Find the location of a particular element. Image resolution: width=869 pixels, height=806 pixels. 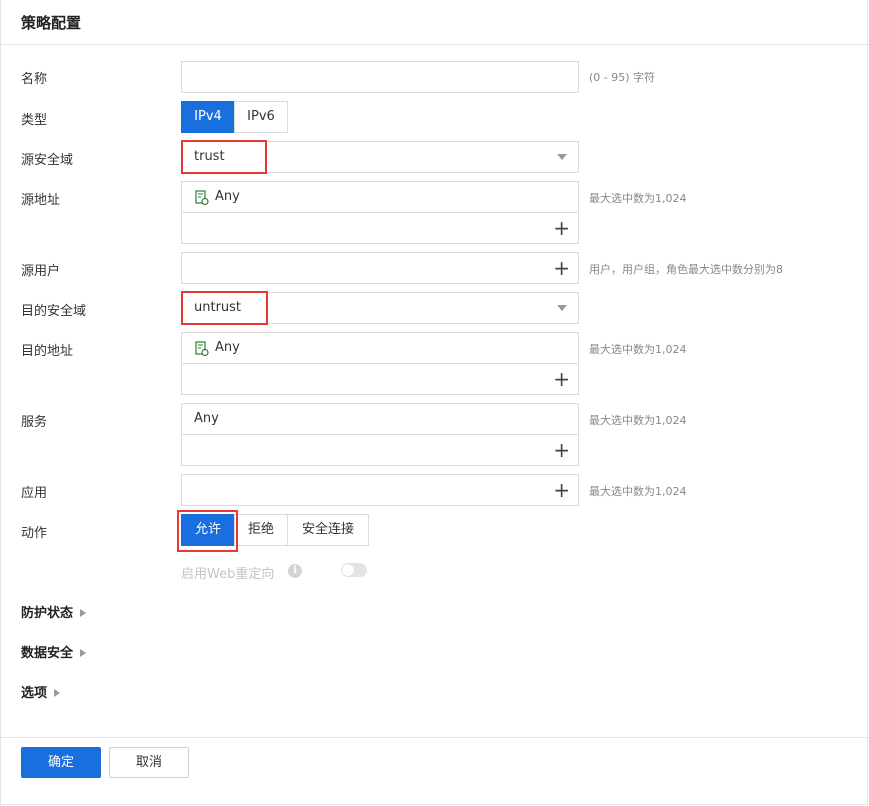

section-options: 选项 is located at coordinates (41, 691).